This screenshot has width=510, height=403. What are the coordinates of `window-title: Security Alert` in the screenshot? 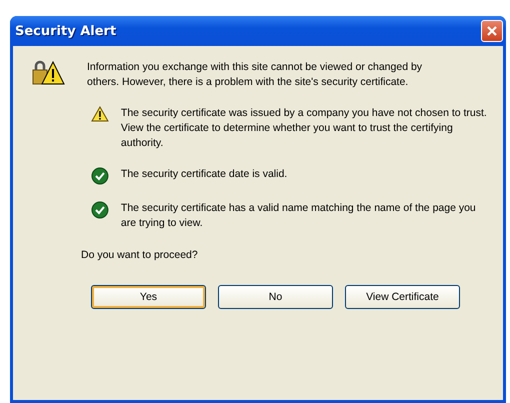 It's located at (65, 31).